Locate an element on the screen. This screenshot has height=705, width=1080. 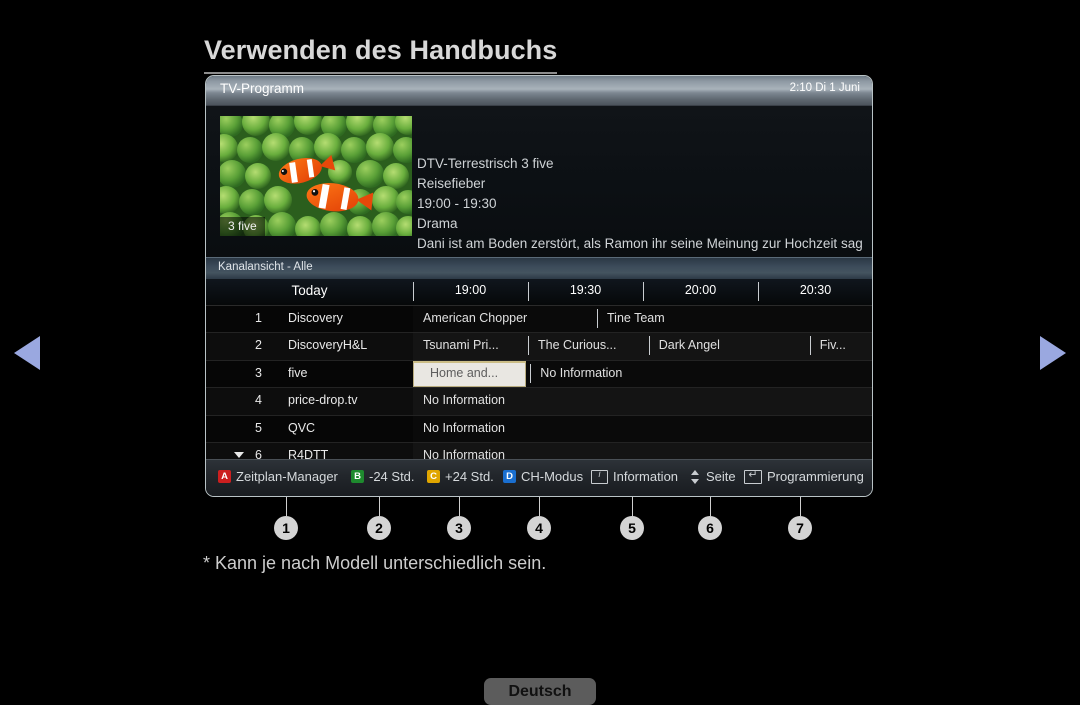
time-header-cell: 19:30 is located at coordinates (585, 290).